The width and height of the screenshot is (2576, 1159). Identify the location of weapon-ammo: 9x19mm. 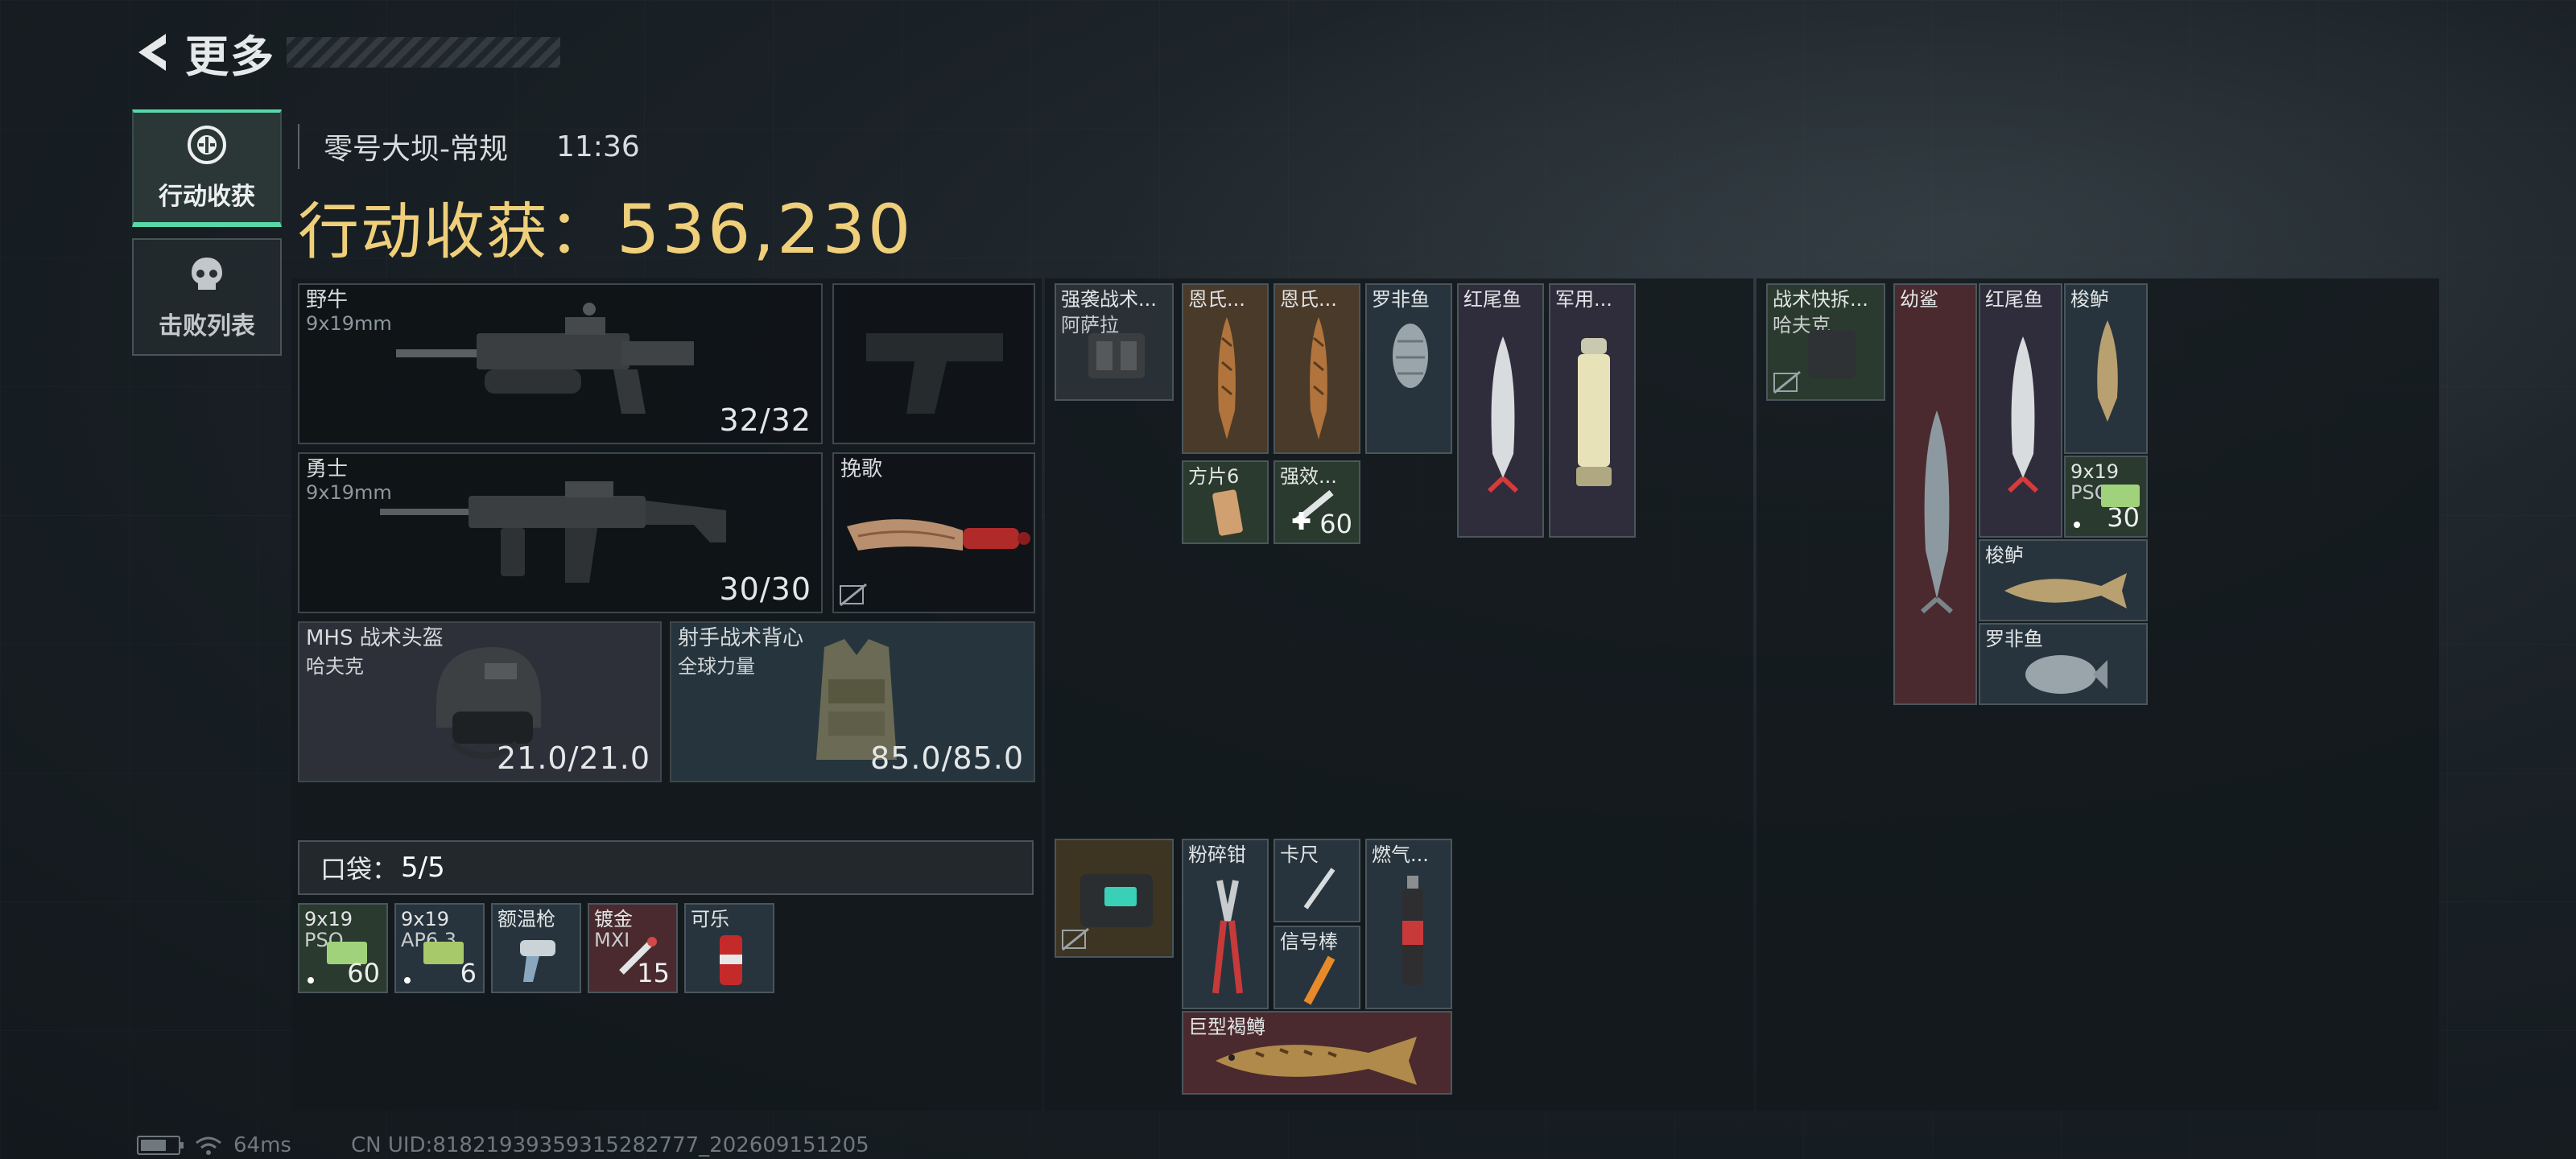
(349, 323).